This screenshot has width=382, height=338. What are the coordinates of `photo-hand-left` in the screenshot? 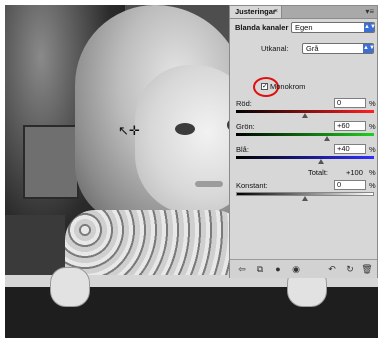 It's located at (70, 287).